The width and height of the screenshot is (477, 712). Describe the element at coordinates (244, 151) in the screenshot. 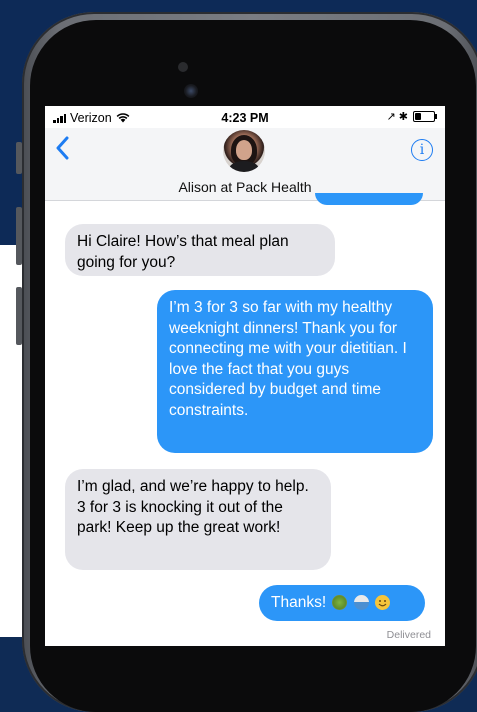

I see `contact-avatar` at that location.